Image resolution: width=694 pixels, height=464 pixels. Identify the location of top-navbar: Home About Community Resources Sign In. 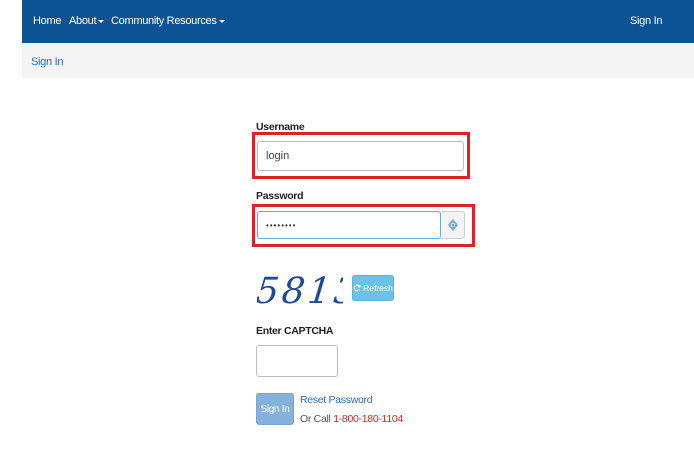
(358, 21).